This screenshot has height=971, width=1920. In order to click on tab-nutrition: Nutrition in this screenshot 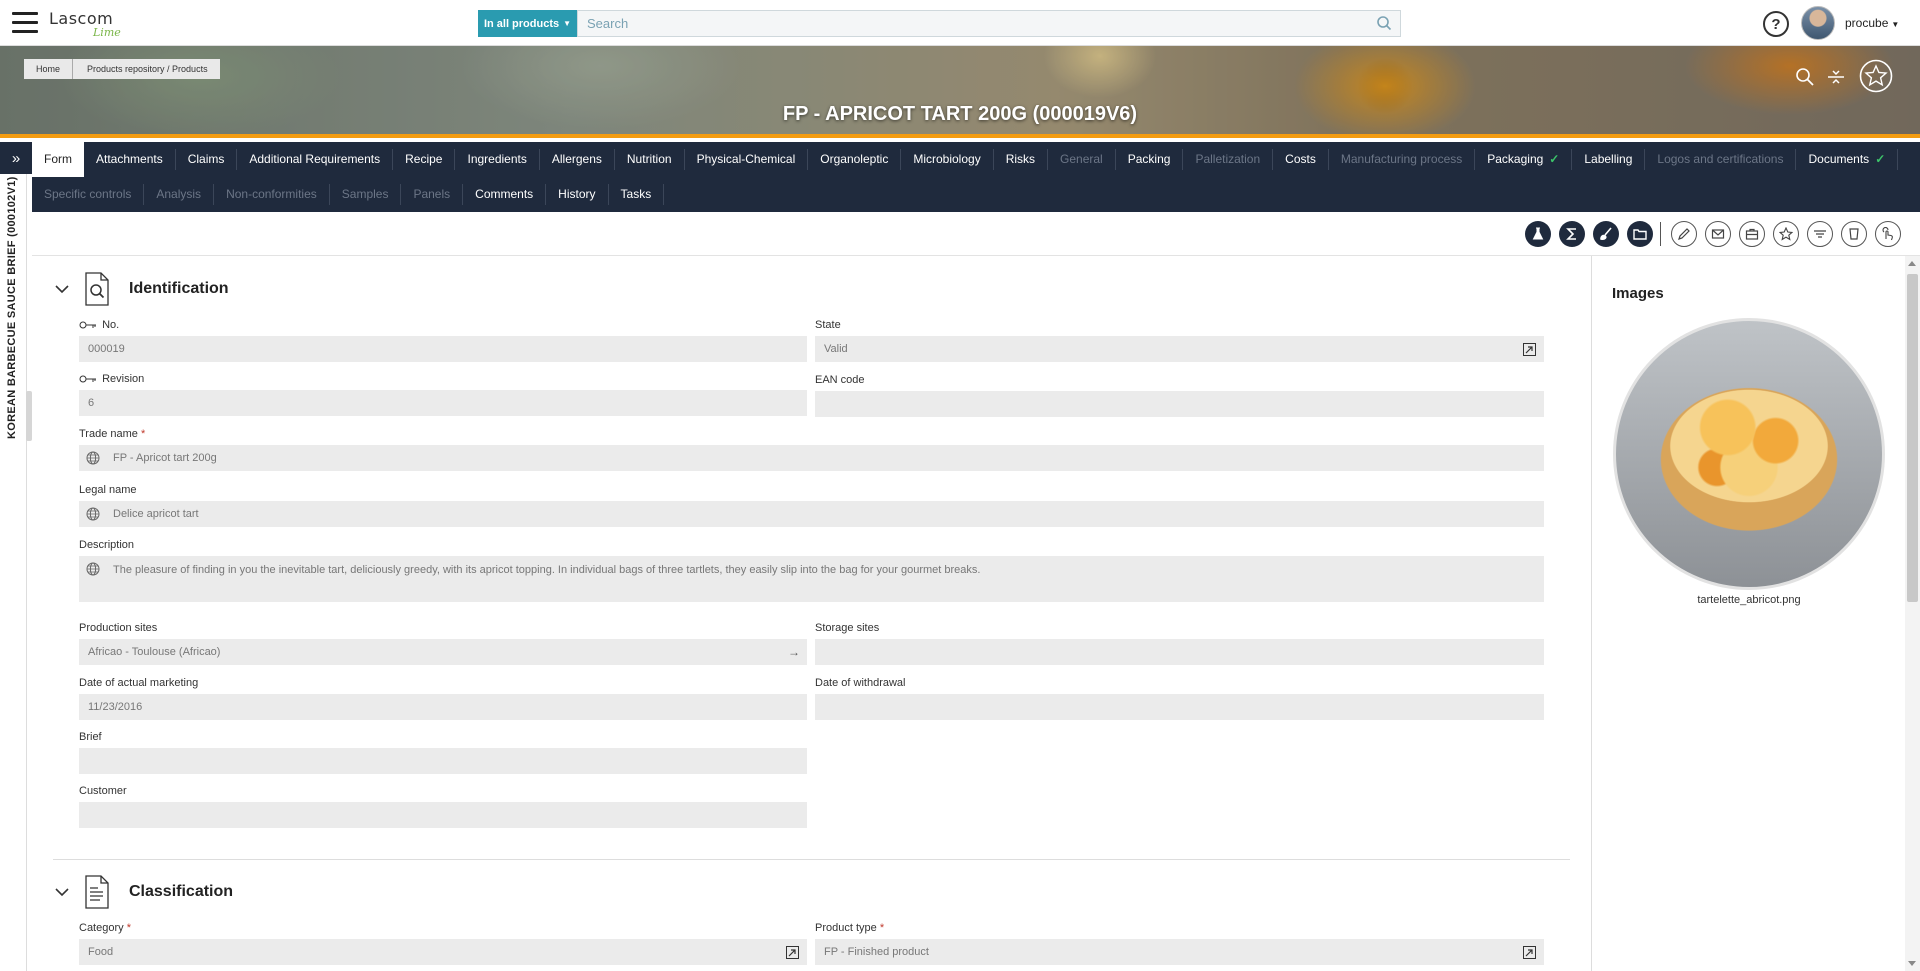, I will do `click(650, 159)`.